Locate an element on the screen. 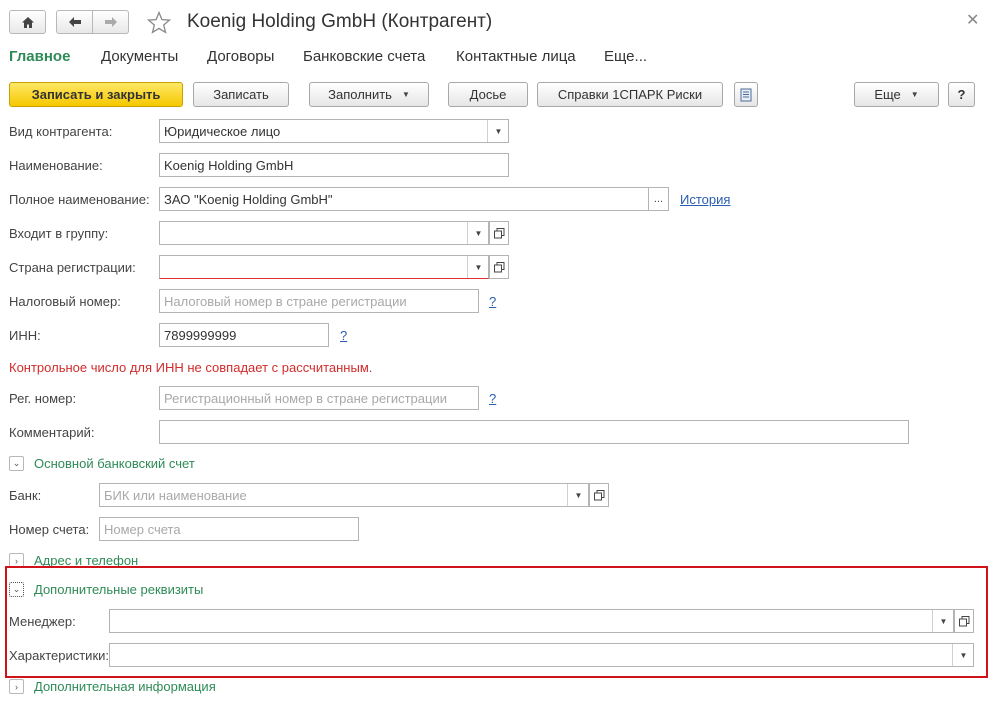 The height and width of the screenshot is (705, 988). kind-select: Юридическое лицо ▼ is located at coordinates (334, 131).